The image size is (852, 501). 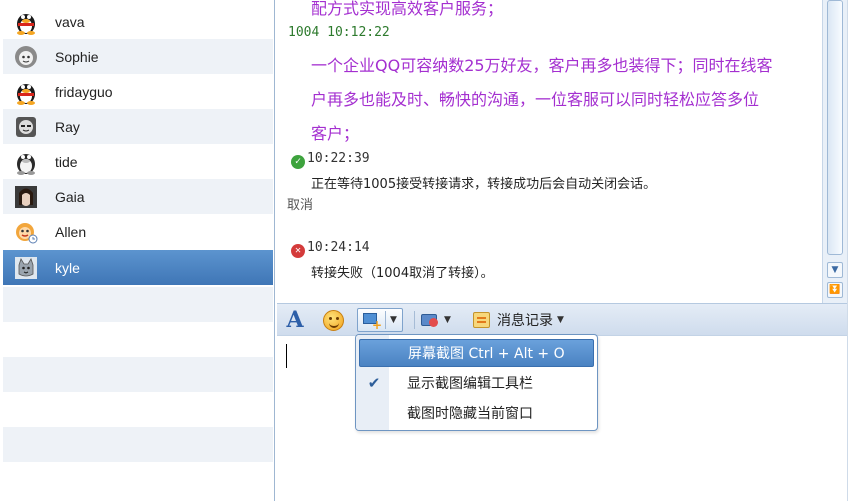 I want to click on timestamp: 10:22:39, so click(x=338, y=158).